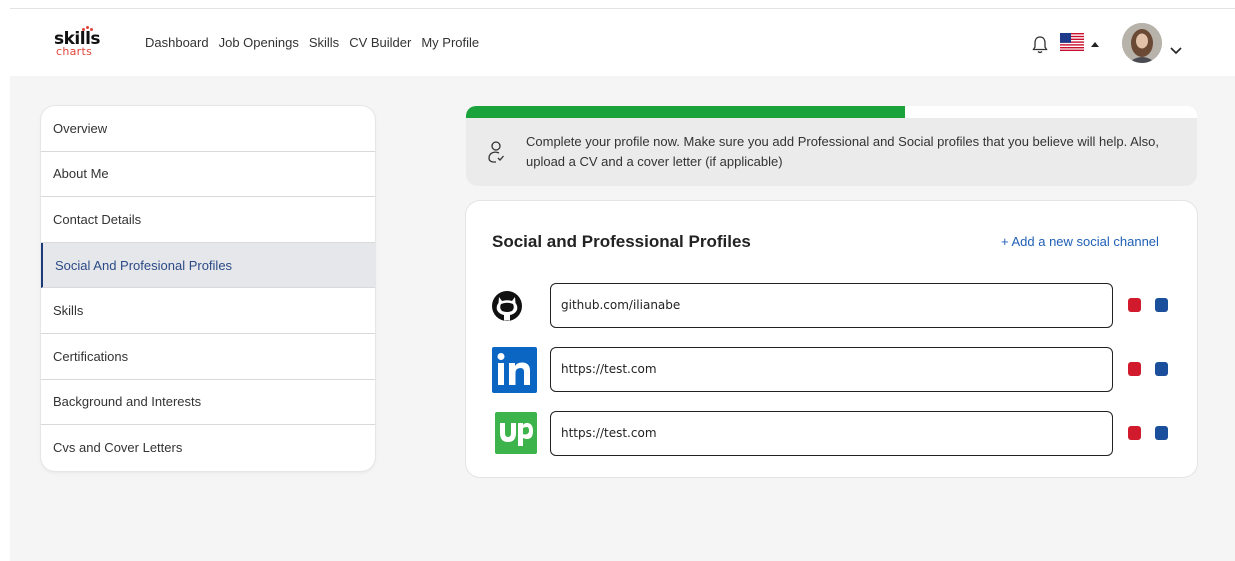  I want to click on add-social-channel-link: + Add a new social channel, so click(1080, 241).